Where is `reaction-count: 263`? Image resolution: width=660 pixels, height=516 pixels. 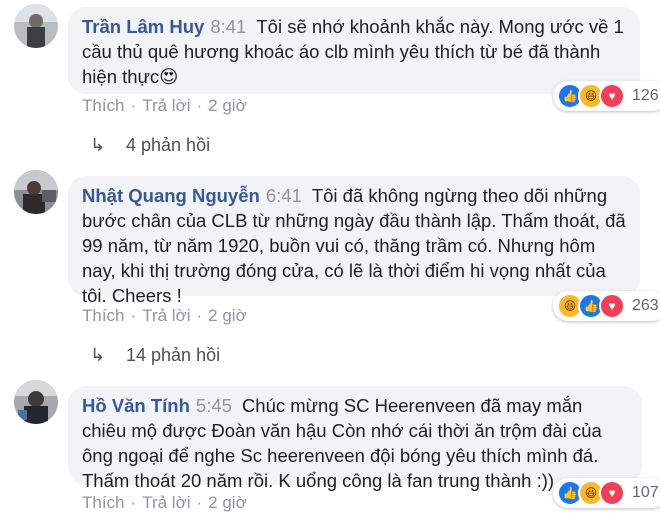
reaction-count: 263 is located at coordinates (645, 305).